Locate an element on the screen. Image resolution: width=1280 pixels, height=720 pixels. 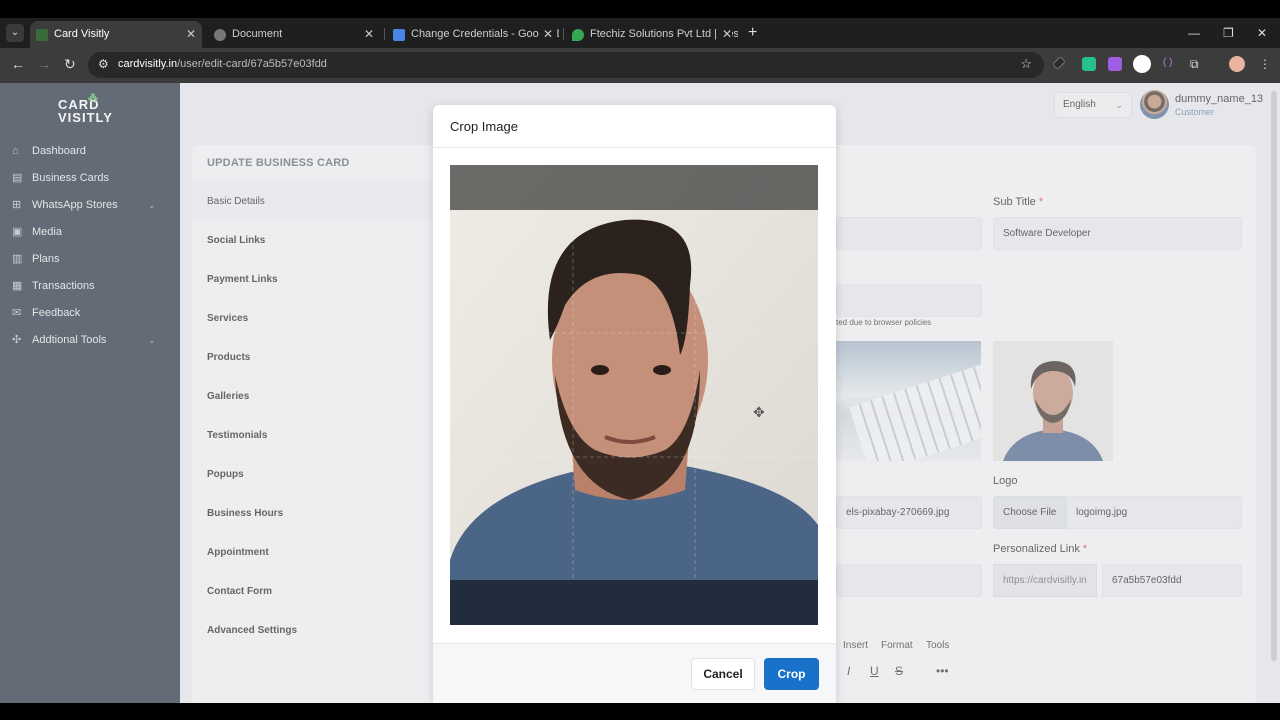
extension-purple-icon is located at coordinates (1115, 64).